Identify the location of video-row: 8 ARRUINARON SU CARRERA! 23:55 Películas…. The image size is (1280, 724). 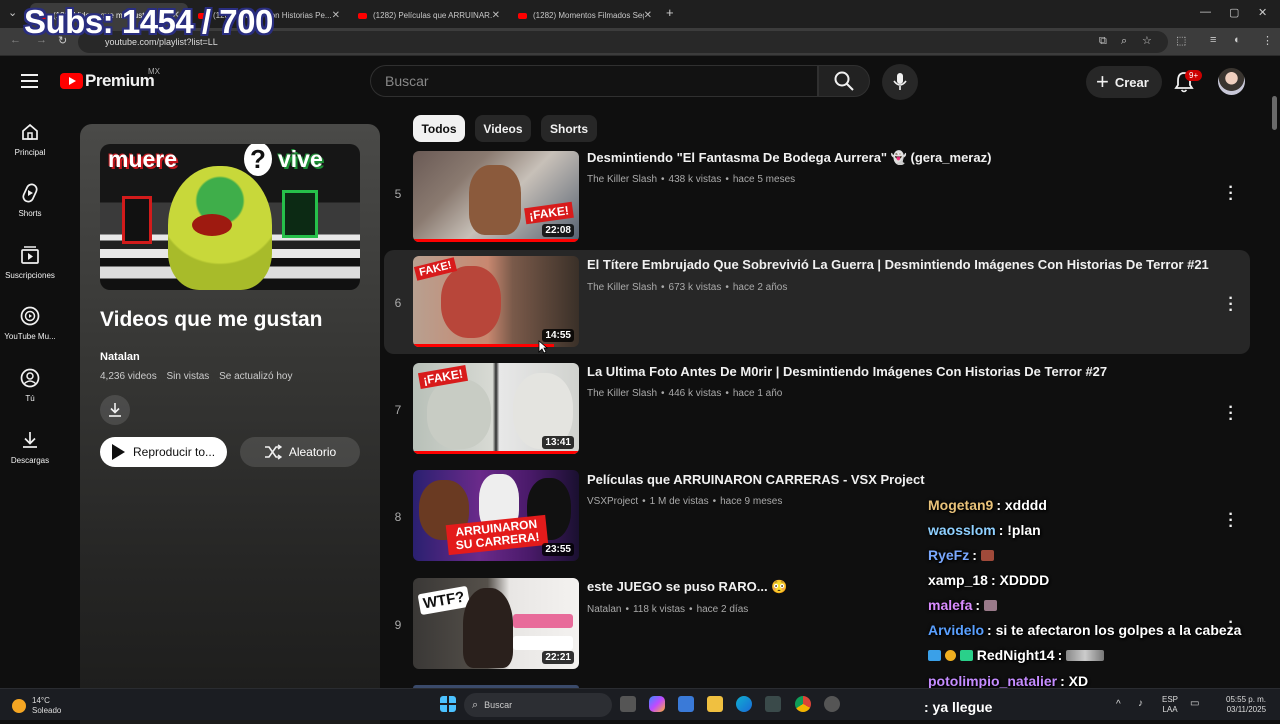
(817, 520).